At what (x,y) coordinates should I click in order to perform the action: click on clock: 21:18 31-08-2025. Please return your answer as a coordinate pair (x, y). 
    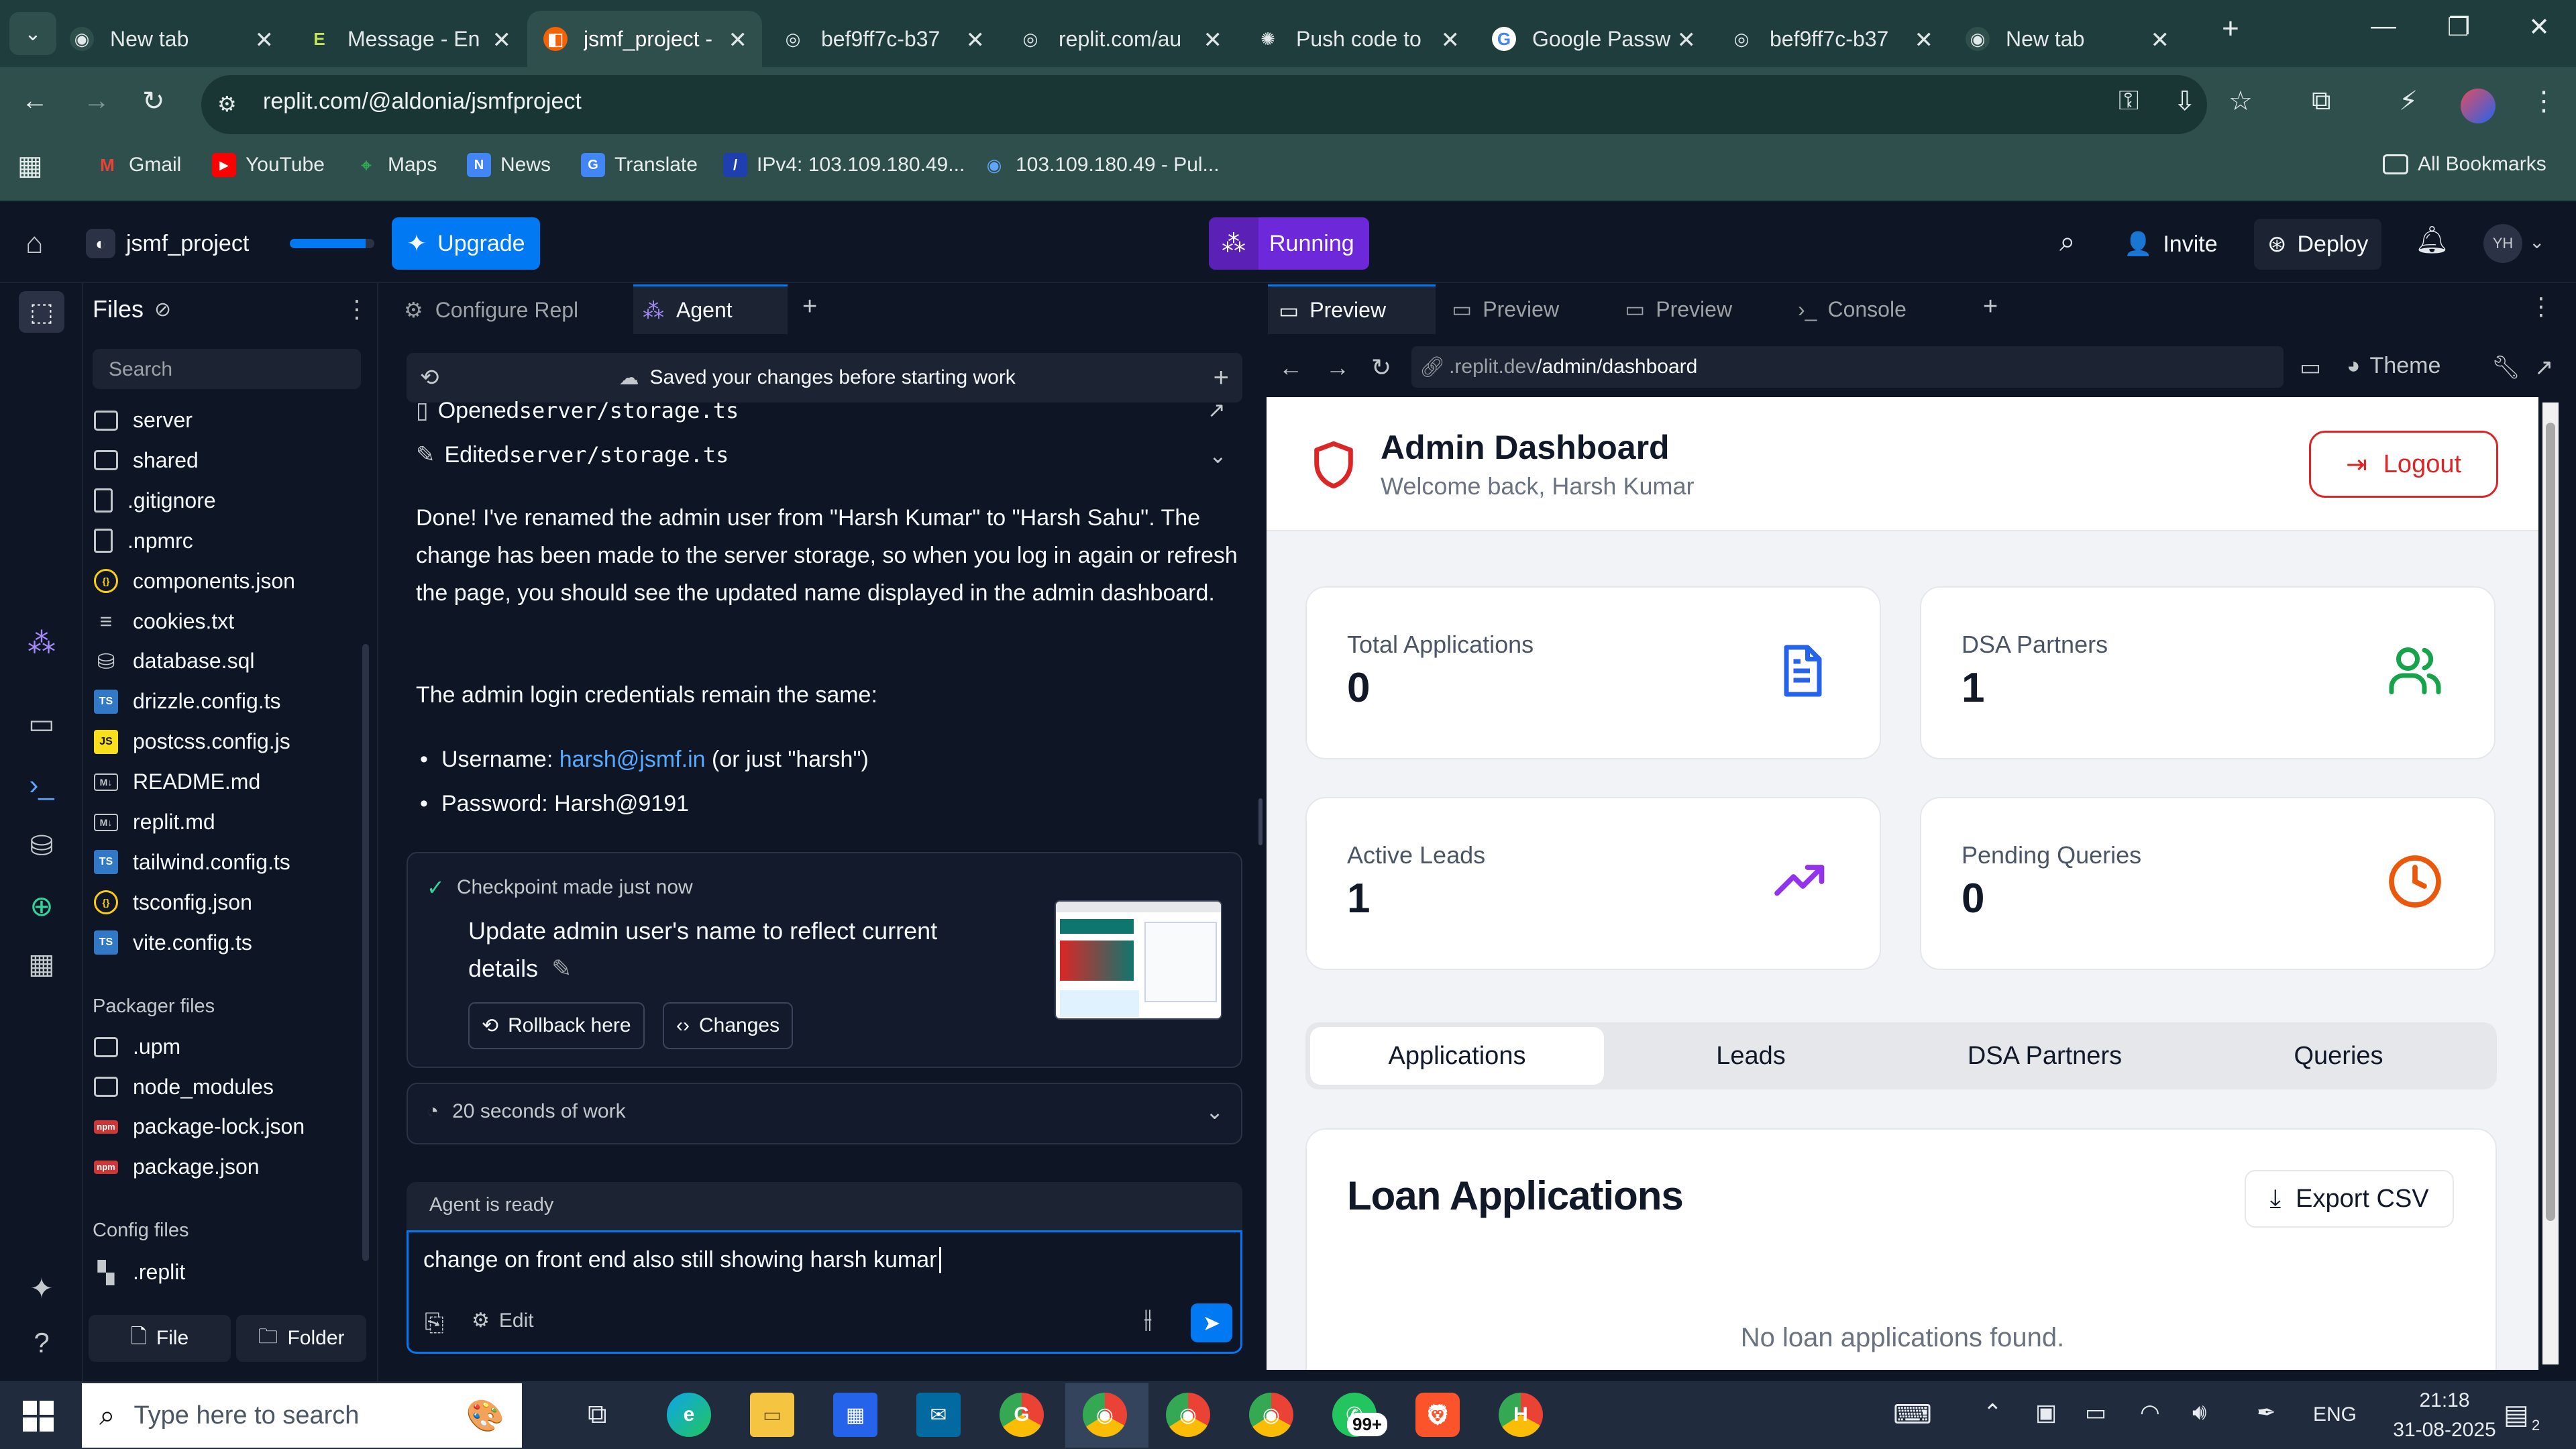
    Looking at the image, I should click on (2444, 1415).